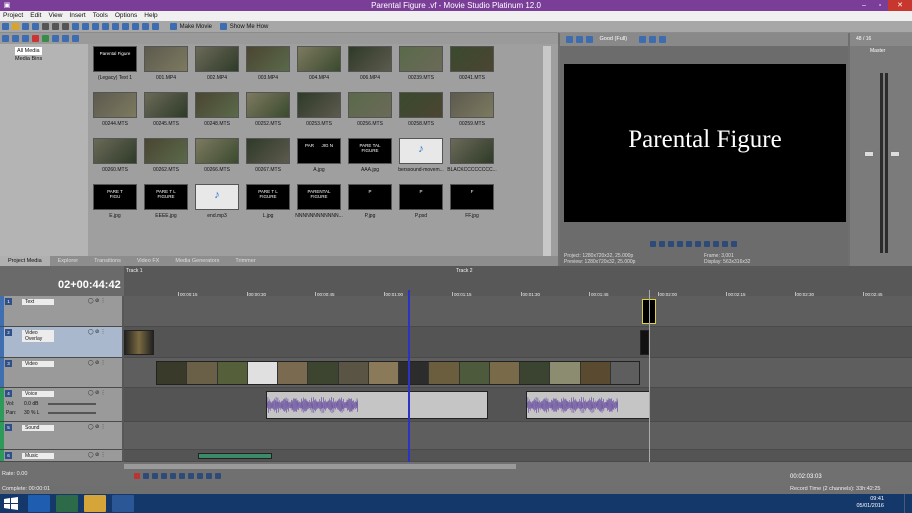  Describe the element at coordinates (45, 38) in the screenshot. I see `media-fx-icon` at that location.